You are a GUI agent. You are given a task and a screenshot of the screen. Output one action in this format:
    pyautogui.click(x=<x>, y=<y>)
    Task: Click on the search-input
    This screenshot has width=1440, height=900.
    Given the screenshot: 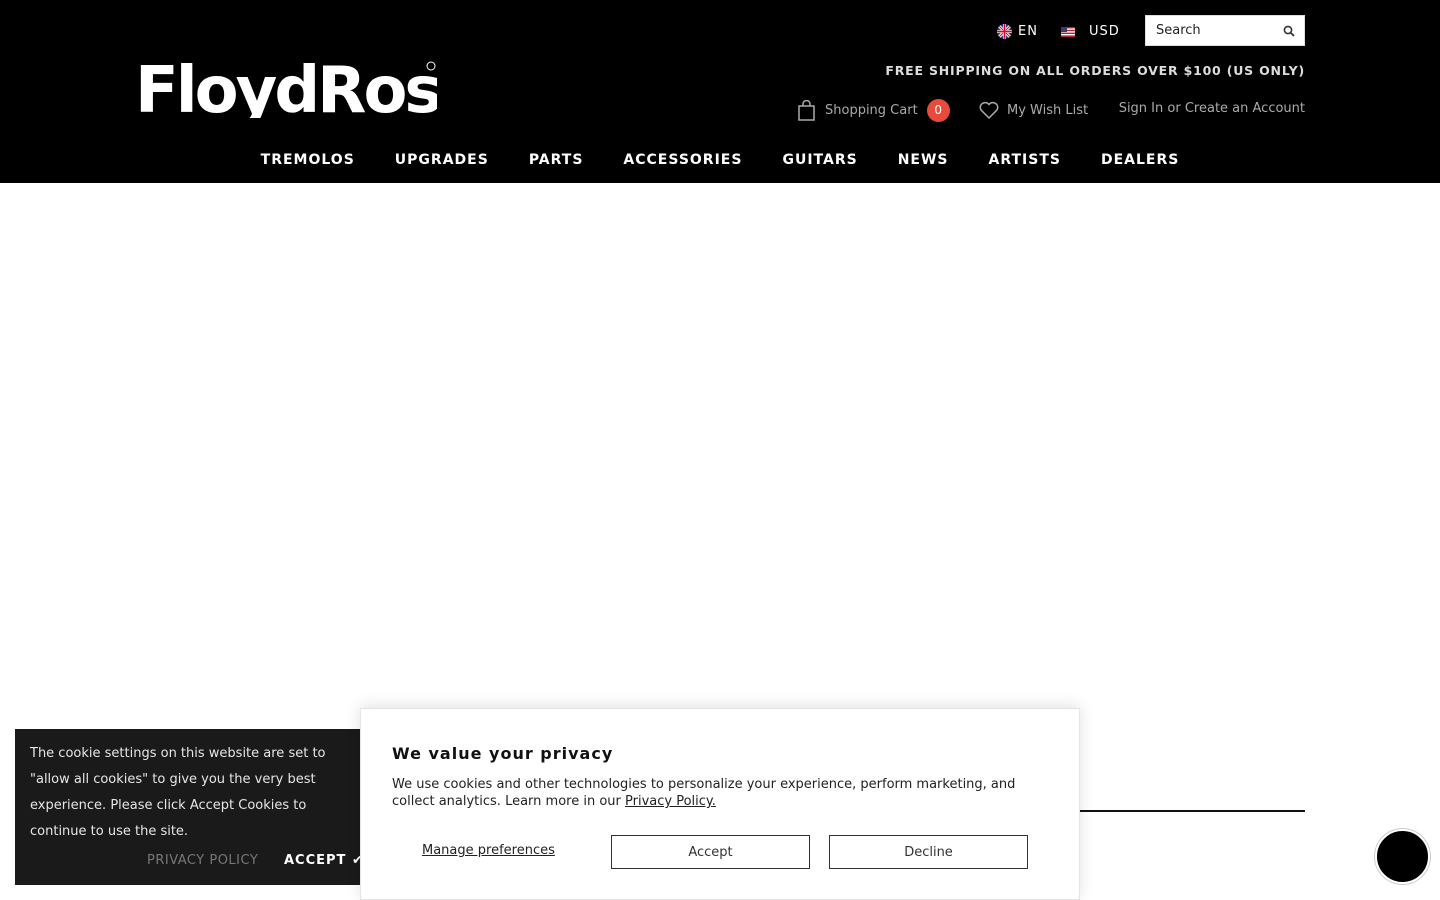 What is the action you would take?
    pyautogui.click(x=1211, y=30)
    